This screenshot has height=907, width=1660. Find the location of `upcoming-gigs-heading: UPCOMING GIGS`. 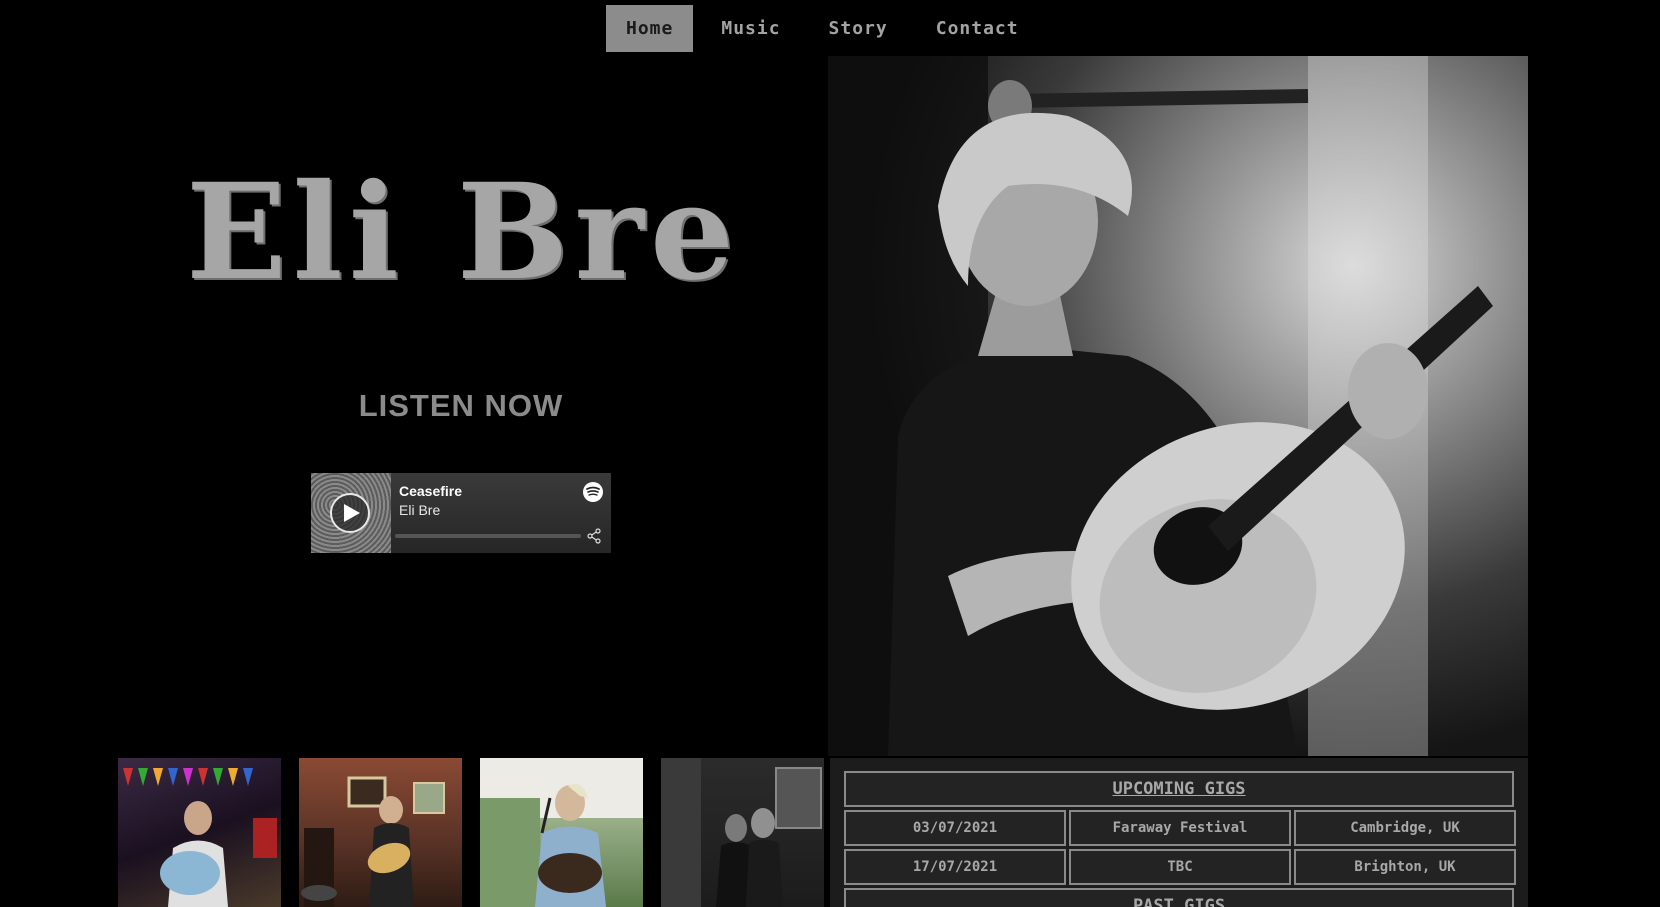

upcoming-gigs-heading: UPCOMING GIGS is located at coordinates (1179, 789).